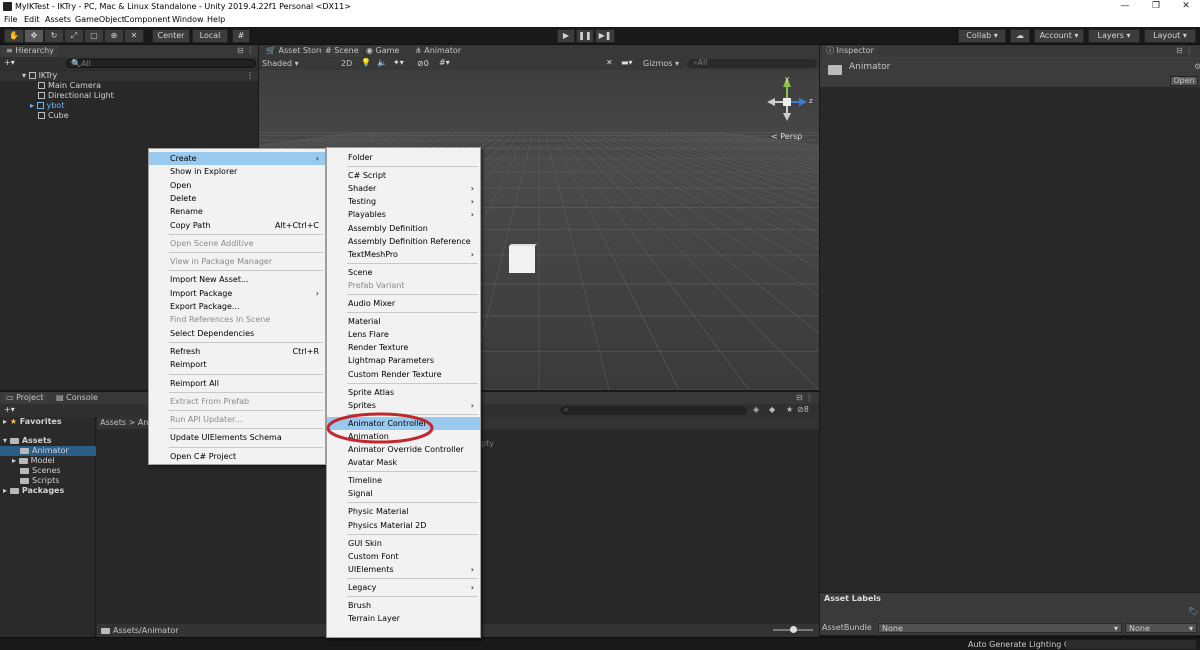 The image size is (1200, 650). What do you see at coordinates (114, 36) in the screenshot?
I see `transform-tool-icon: ⊕` at bounding box center [114, 36].